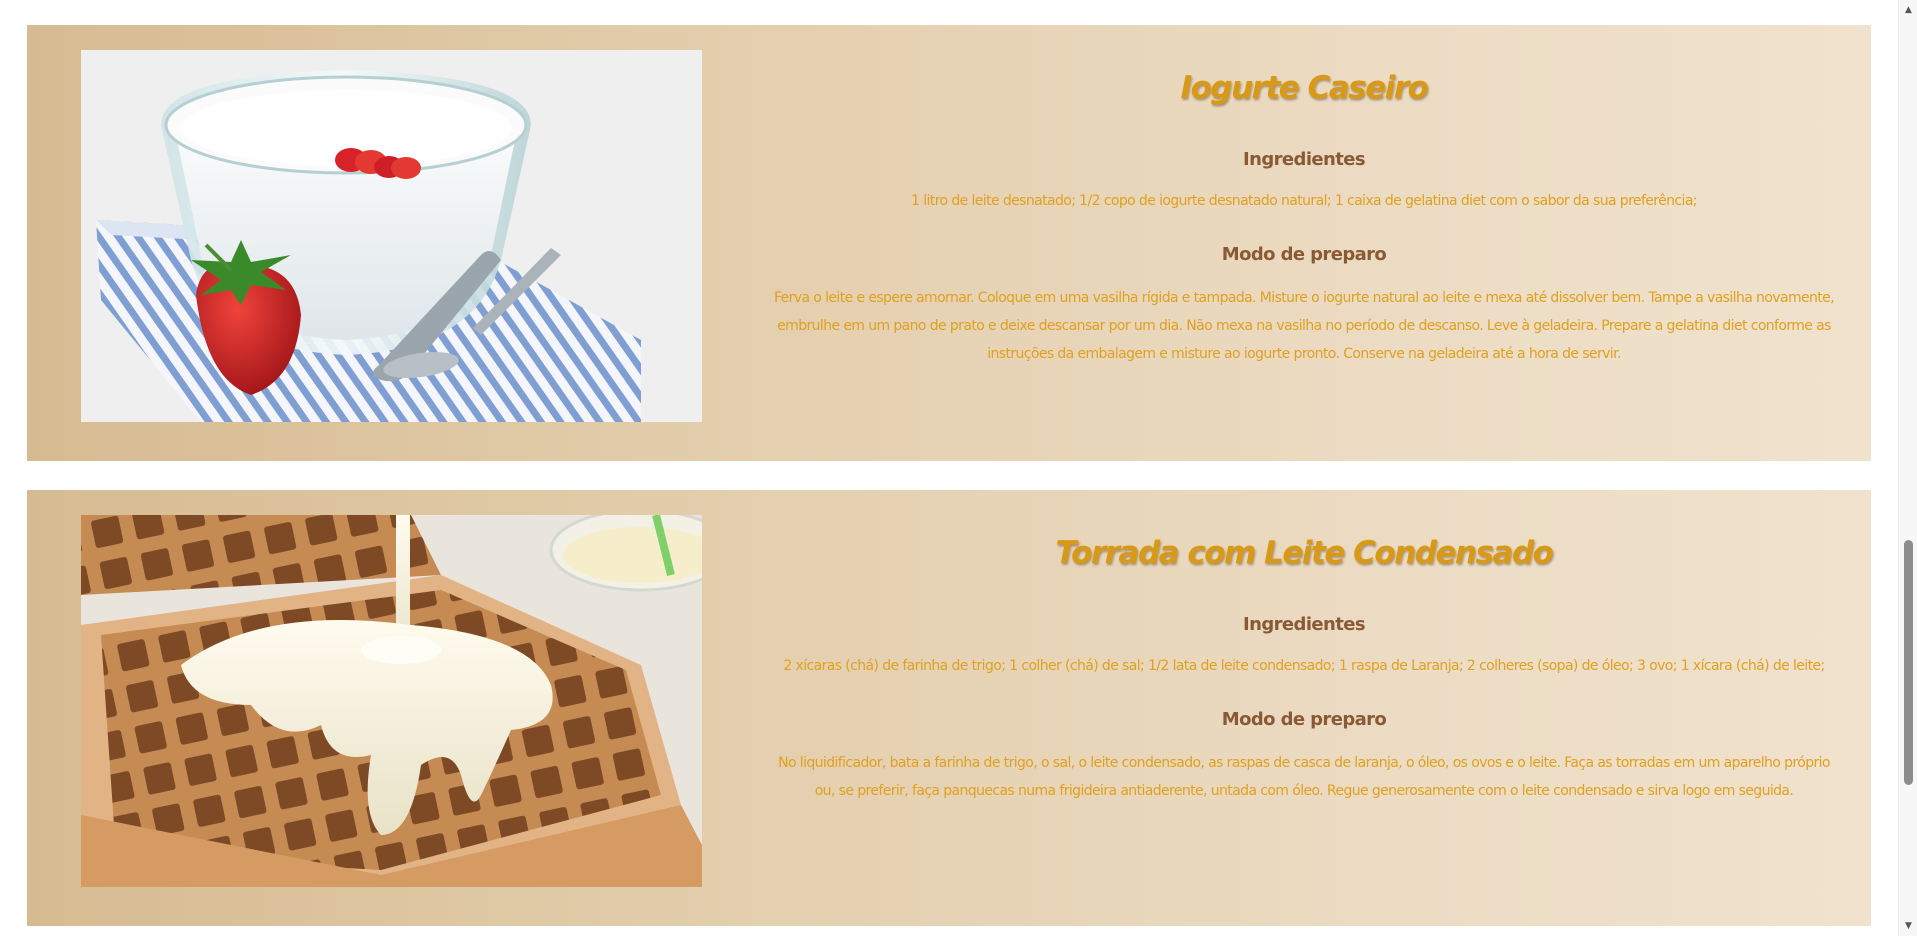 This screenshot has width=1917, height=936. What do you see at coordinates (1907, 468) in the screenshot?
I see `vertical-scrollbar: ▲ ▼` at bounding box center [1907, 468].